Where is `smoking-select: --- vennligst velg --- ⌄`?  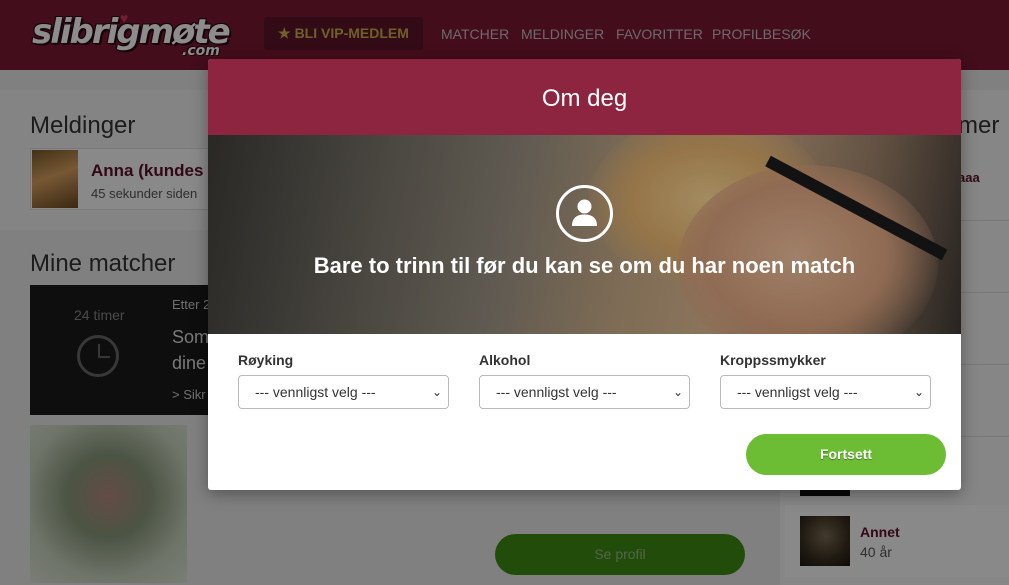 smoking-select: --- vennligst velg --- ⌄ is located at coordinates (343, 392).